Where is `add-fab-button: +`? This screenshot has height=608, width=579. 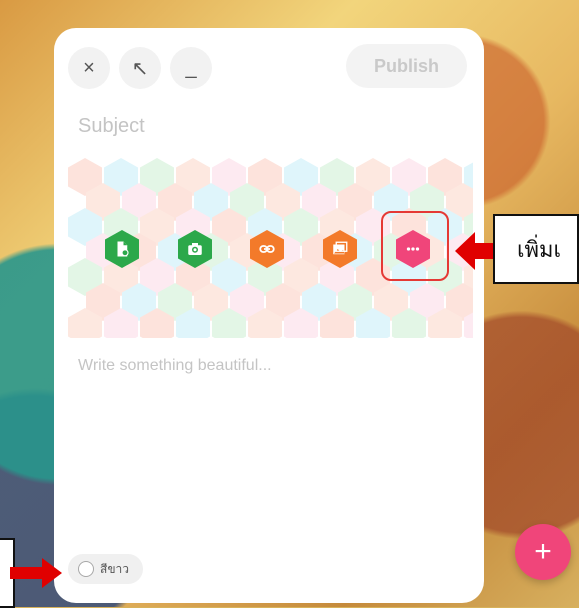
add-fab-button: + is located at coordinates (543, 552).